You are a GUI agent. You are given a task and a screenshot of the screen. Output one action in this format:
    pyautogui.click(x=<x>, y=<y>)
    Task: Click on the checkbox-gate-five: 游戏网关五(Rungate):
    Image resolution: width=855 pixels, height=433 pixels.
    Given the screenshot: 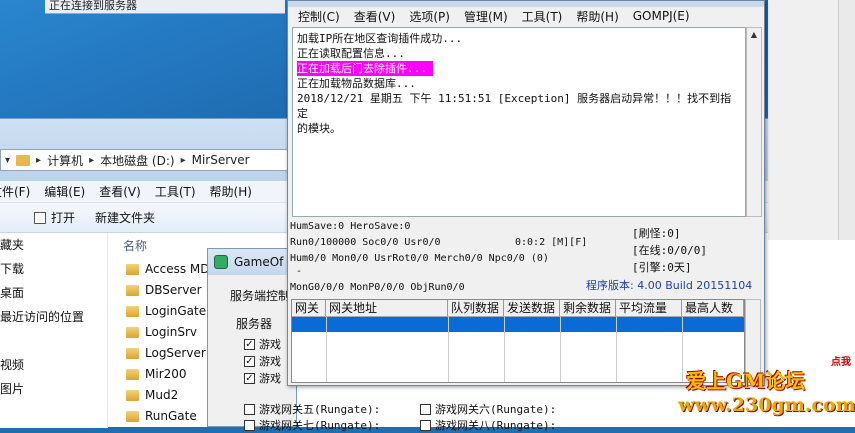 What is the action you would take?
    pyautogui.click(x=312, y=409)
    